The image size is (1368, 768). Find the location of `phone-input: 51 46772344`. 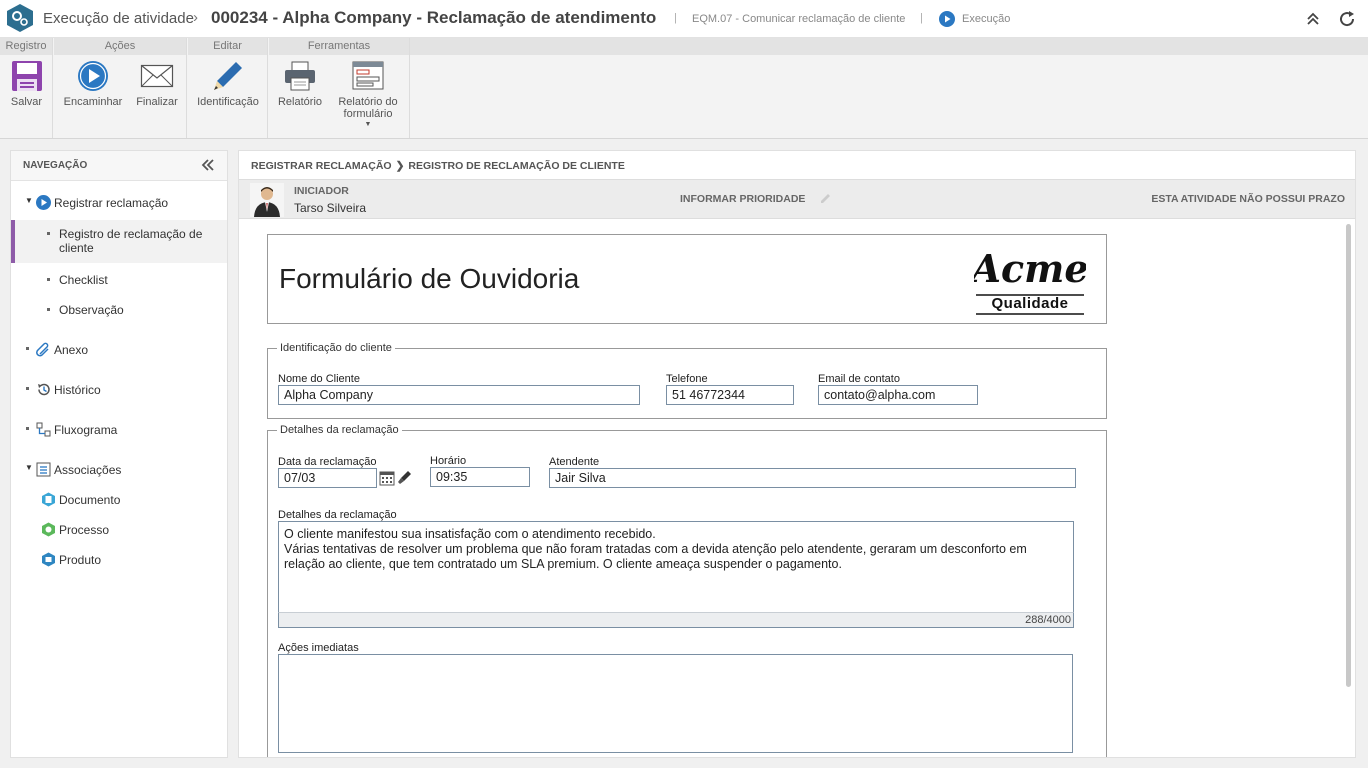

phone-input: 51 46772344 is located at coordinates (730, 395).